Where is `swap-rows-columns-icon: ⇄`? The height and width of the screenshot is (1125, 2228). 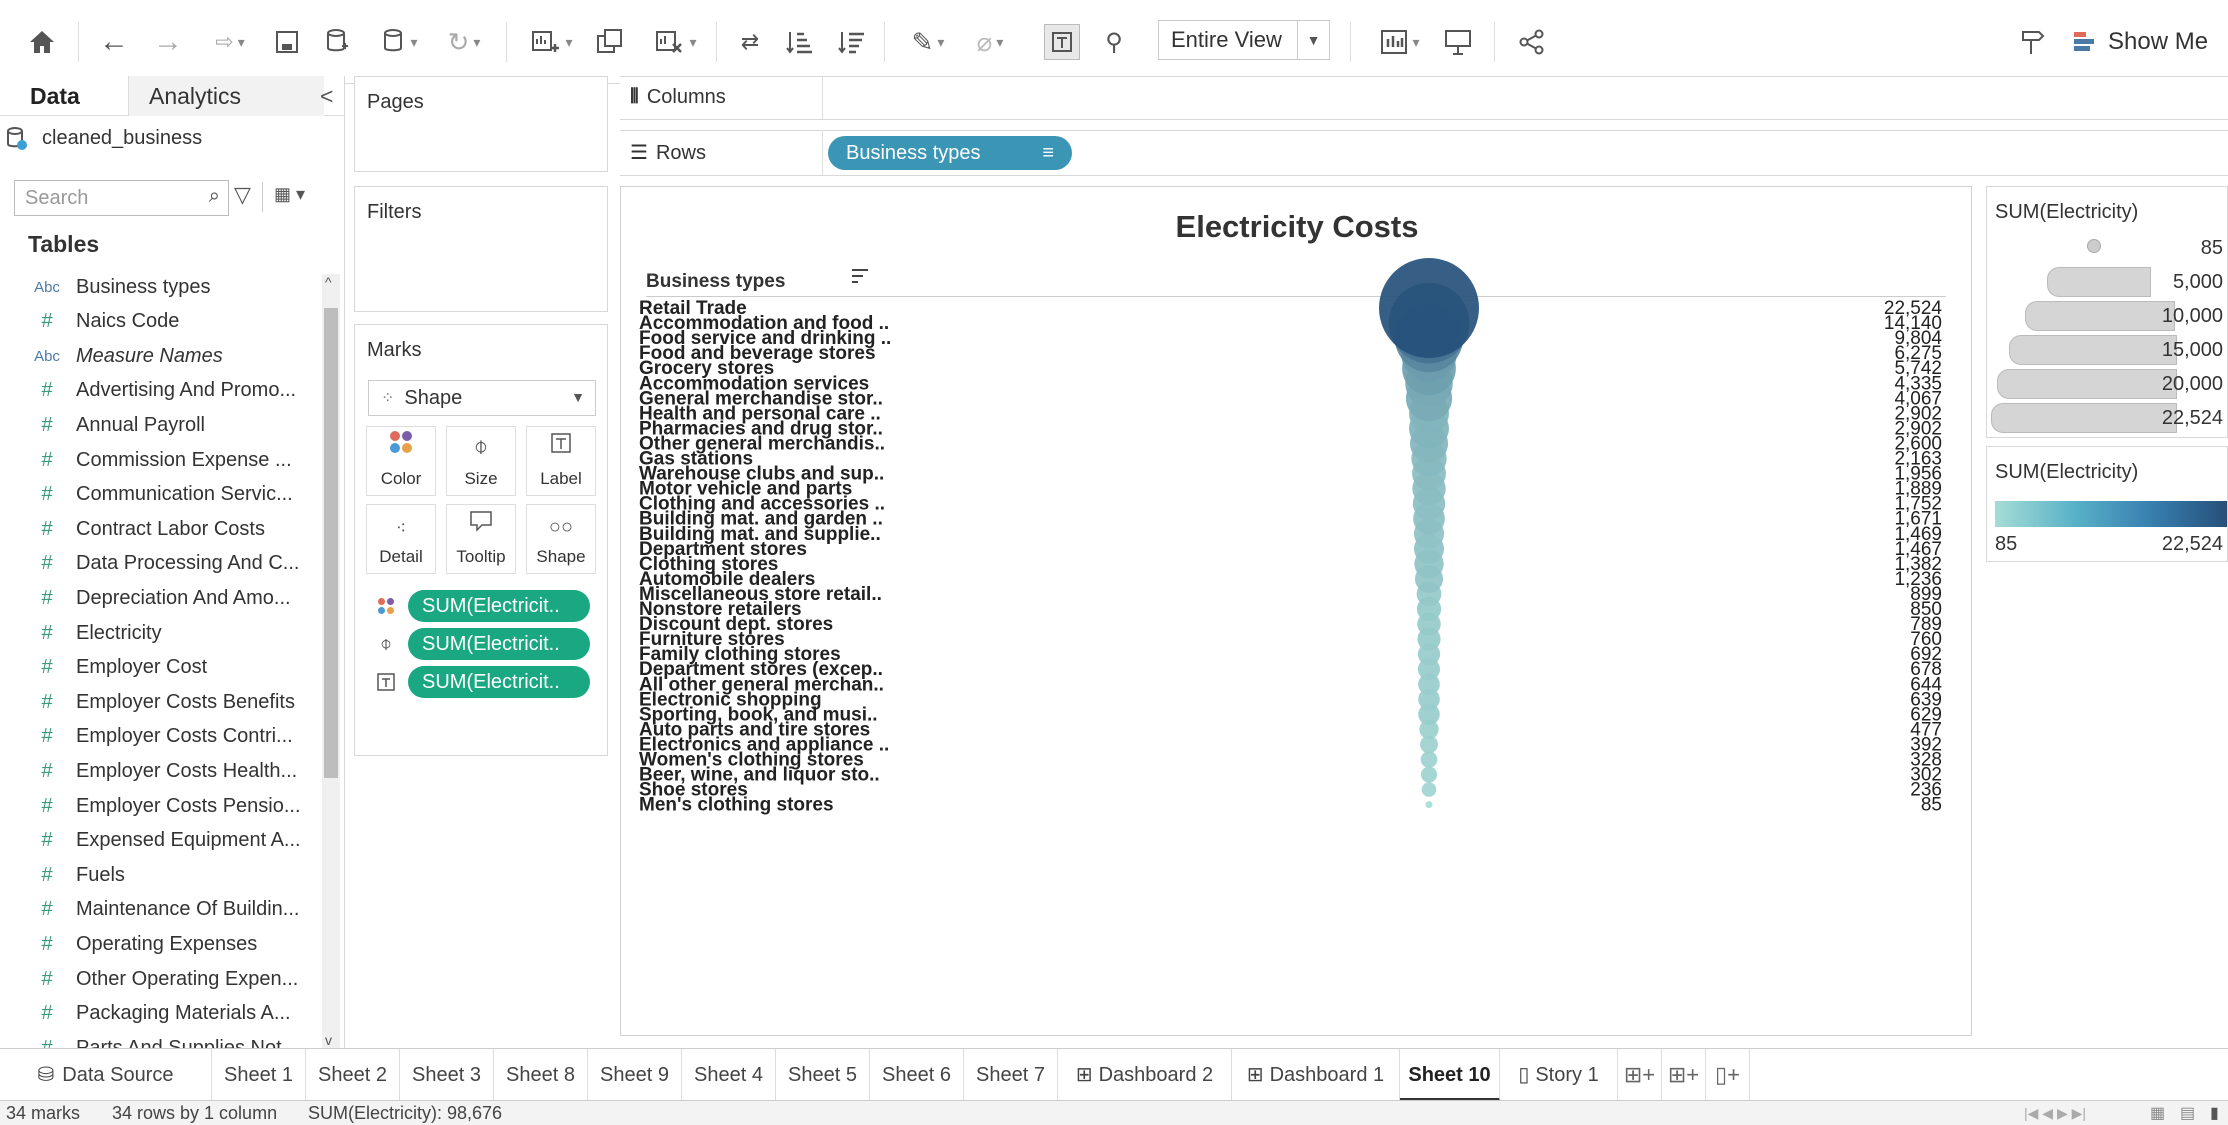 swap-rows-columns-icon: ⇄ is located at coordinates (750, 42).